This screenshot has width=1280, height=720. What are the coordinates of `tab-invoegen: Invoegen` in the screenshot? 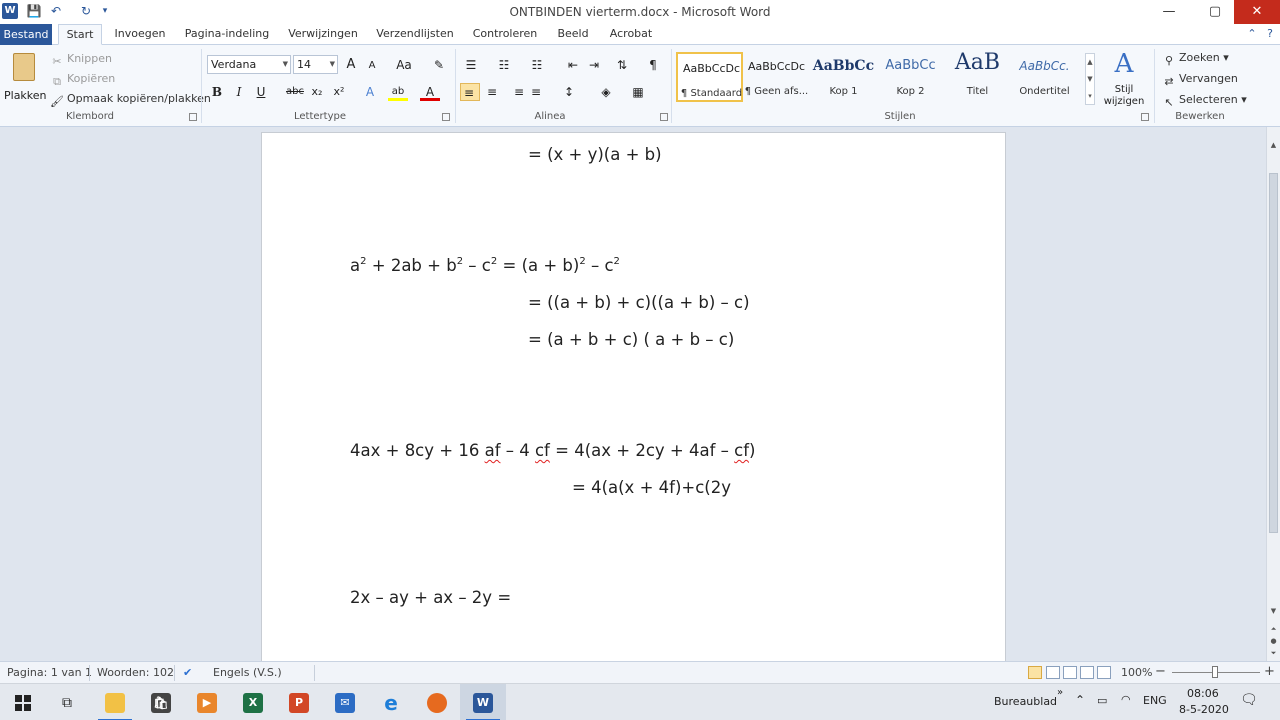 It's located at (140, 34).